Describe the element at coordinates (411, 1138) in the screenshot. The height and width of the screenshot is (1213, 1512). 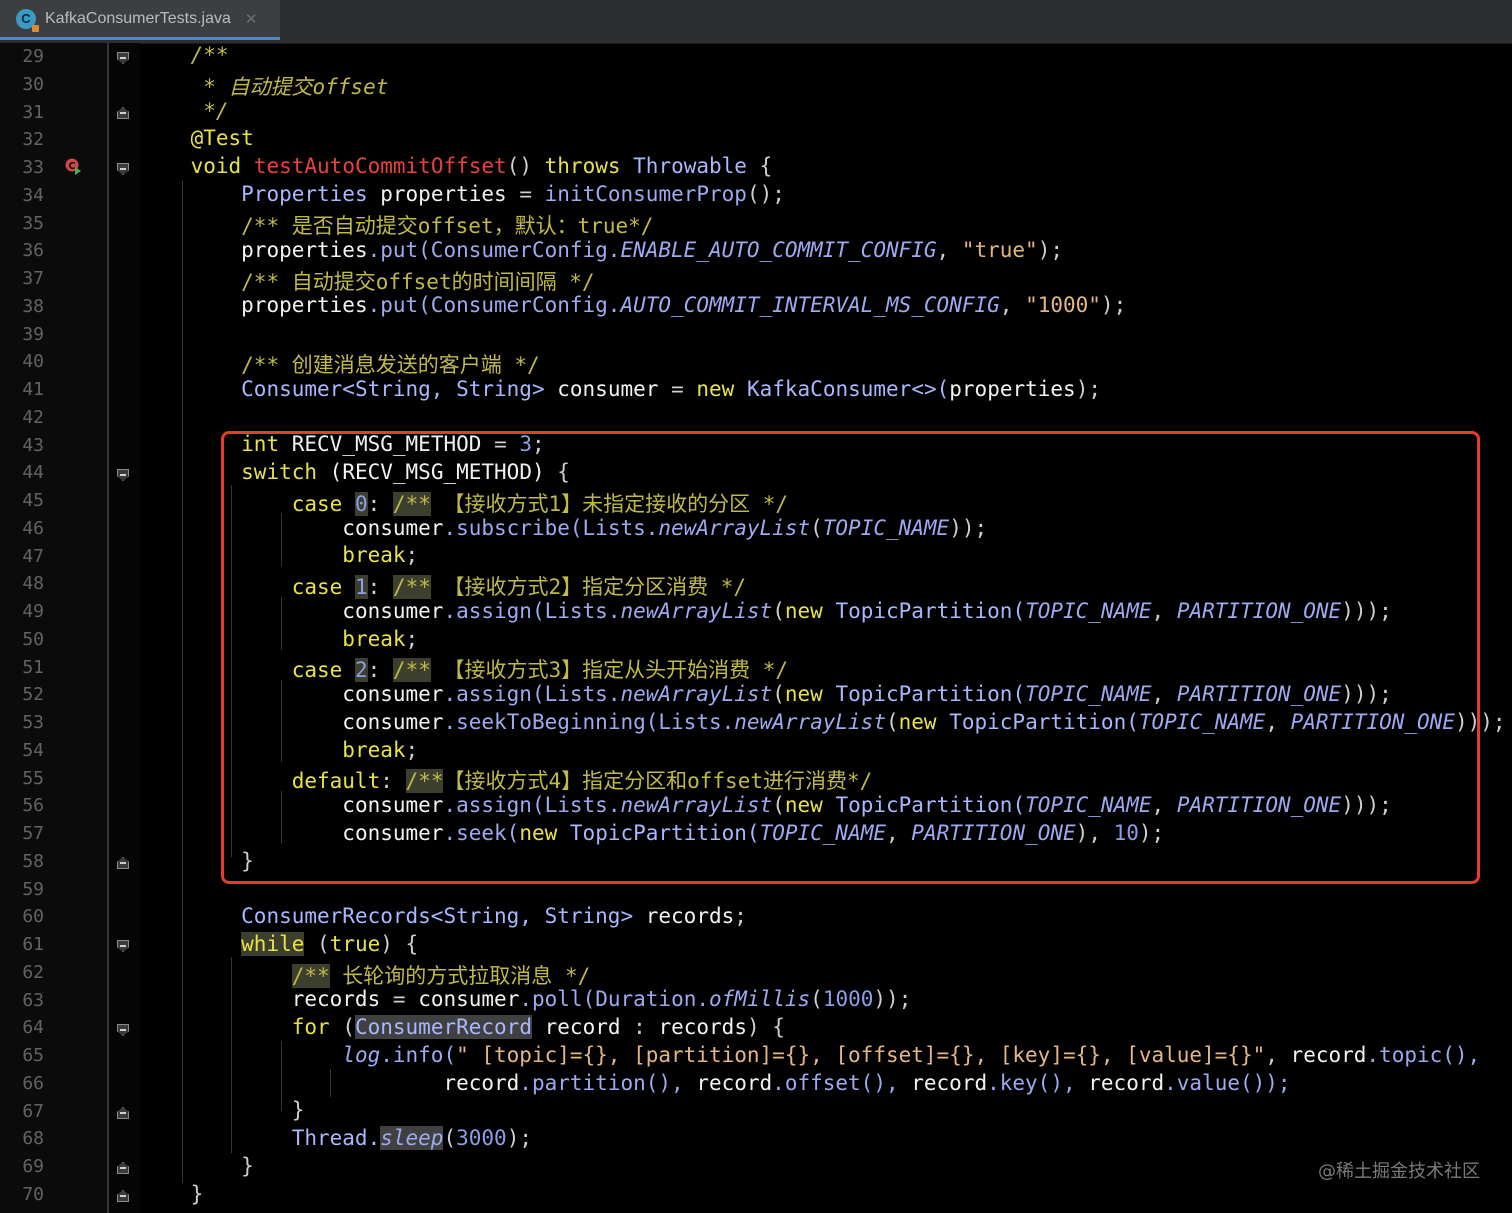
I see `code-line-68: Thread.sleep(3000);` at that location.